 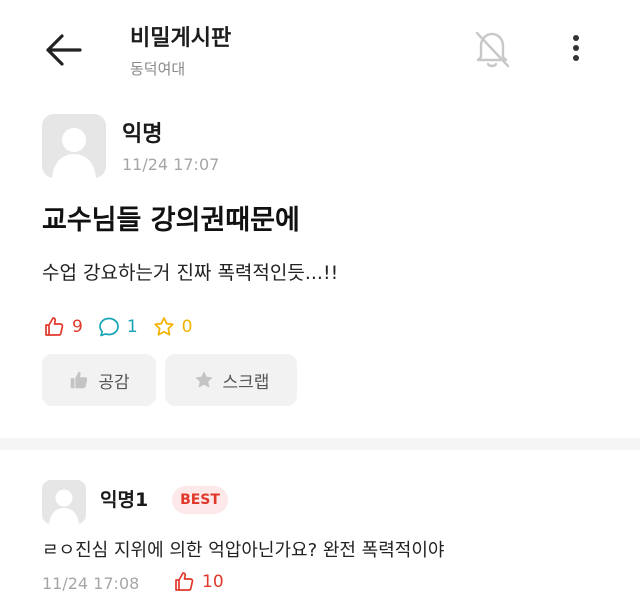 What do you see at coordinates (164, 326) in the screenshot?
I see `star-icon` at bounding box center [164, 326].